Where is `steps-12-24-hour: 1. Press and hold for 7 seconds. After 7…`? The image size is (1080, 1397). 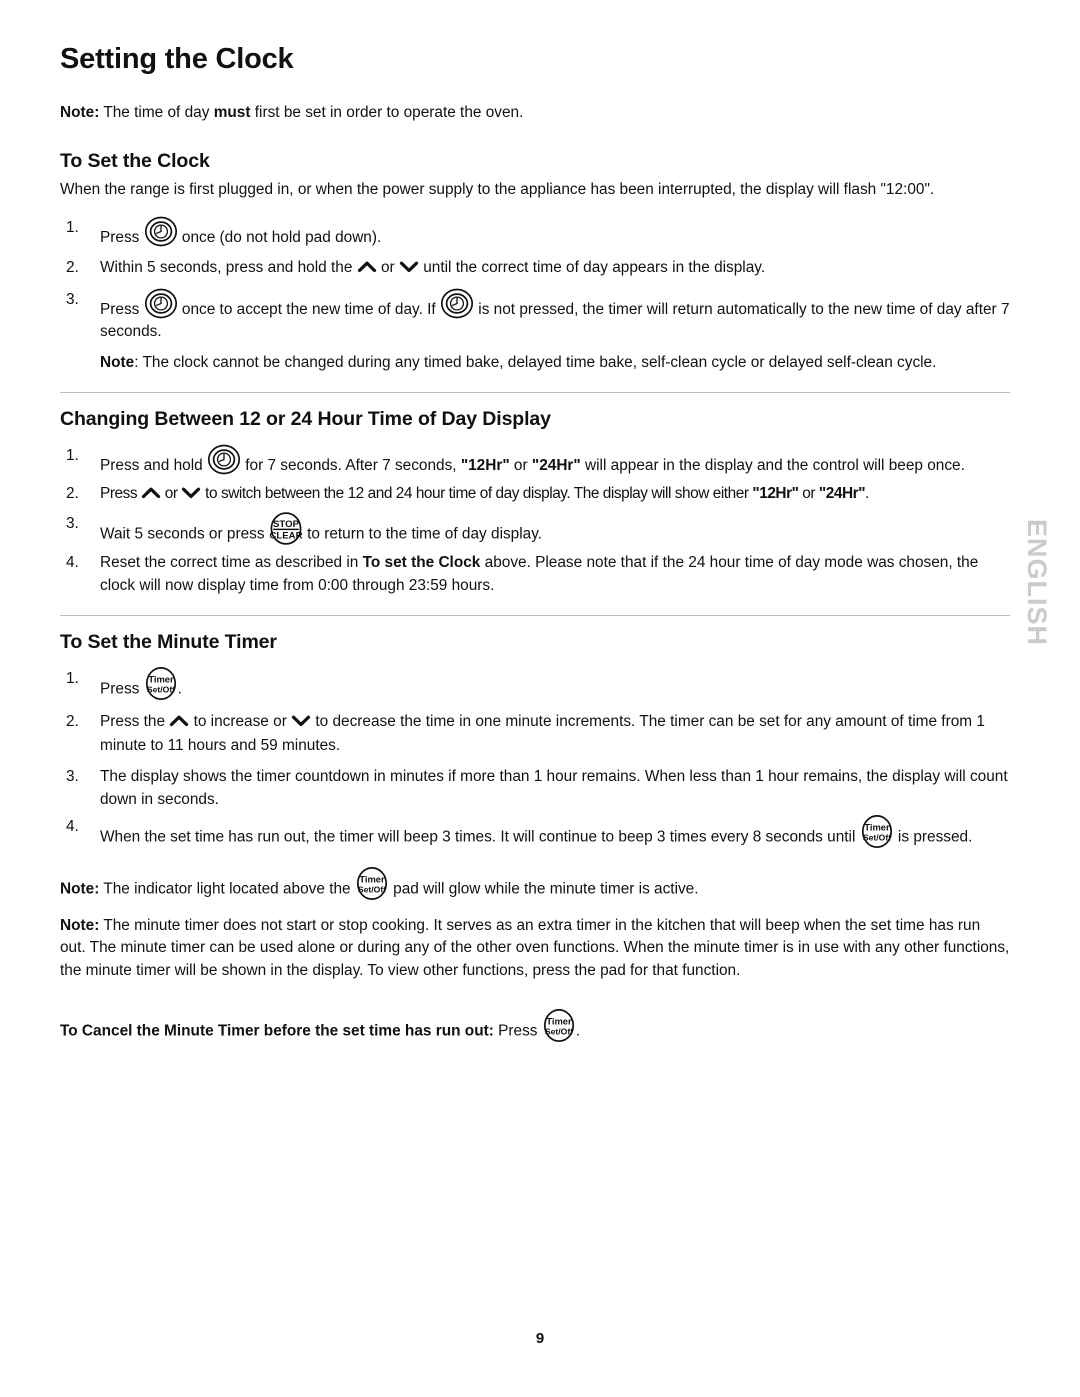
steps-12-24-hour: 1. Press and hold for 7 seconds. After 7… is located at coordinates (535, 521).